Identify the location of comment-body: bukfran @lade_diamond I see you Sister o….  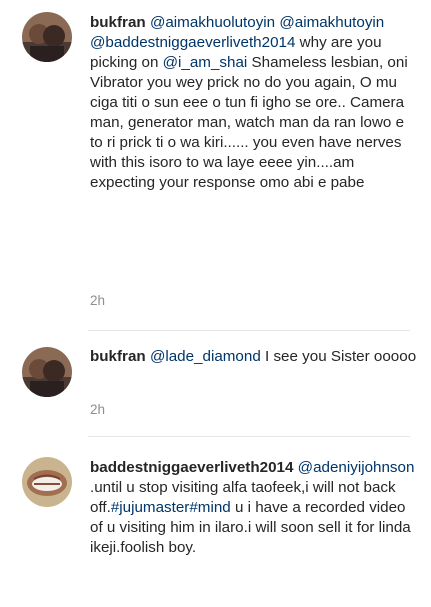
(255, 357).